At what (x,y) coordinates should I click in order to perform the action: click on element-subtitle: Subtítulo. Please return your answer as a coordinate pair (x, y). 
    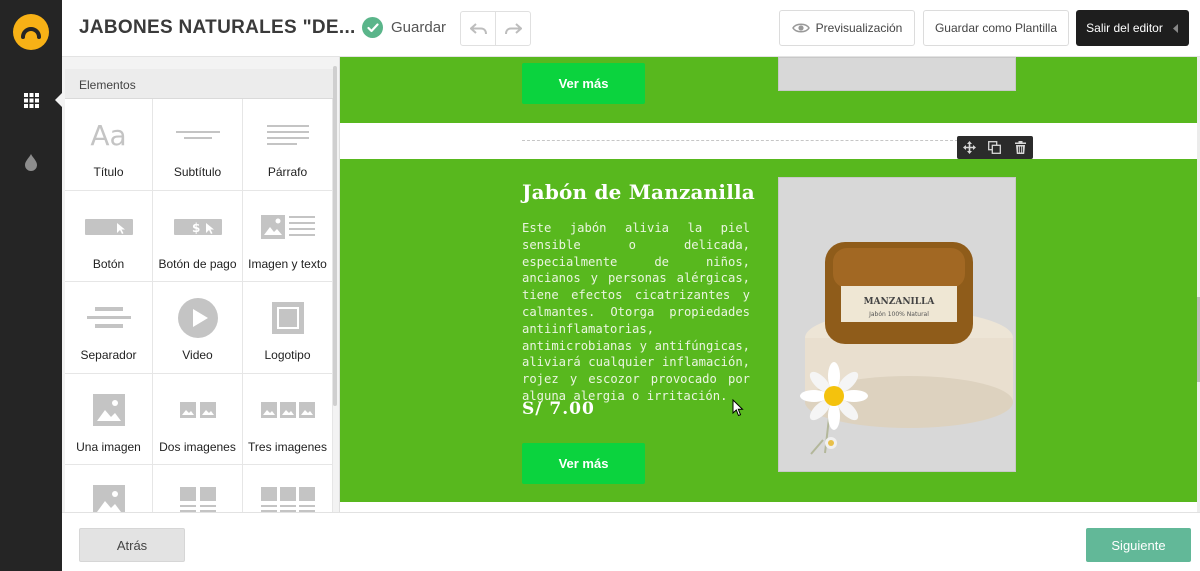
    Looking at the image, I should click on (198, 145).